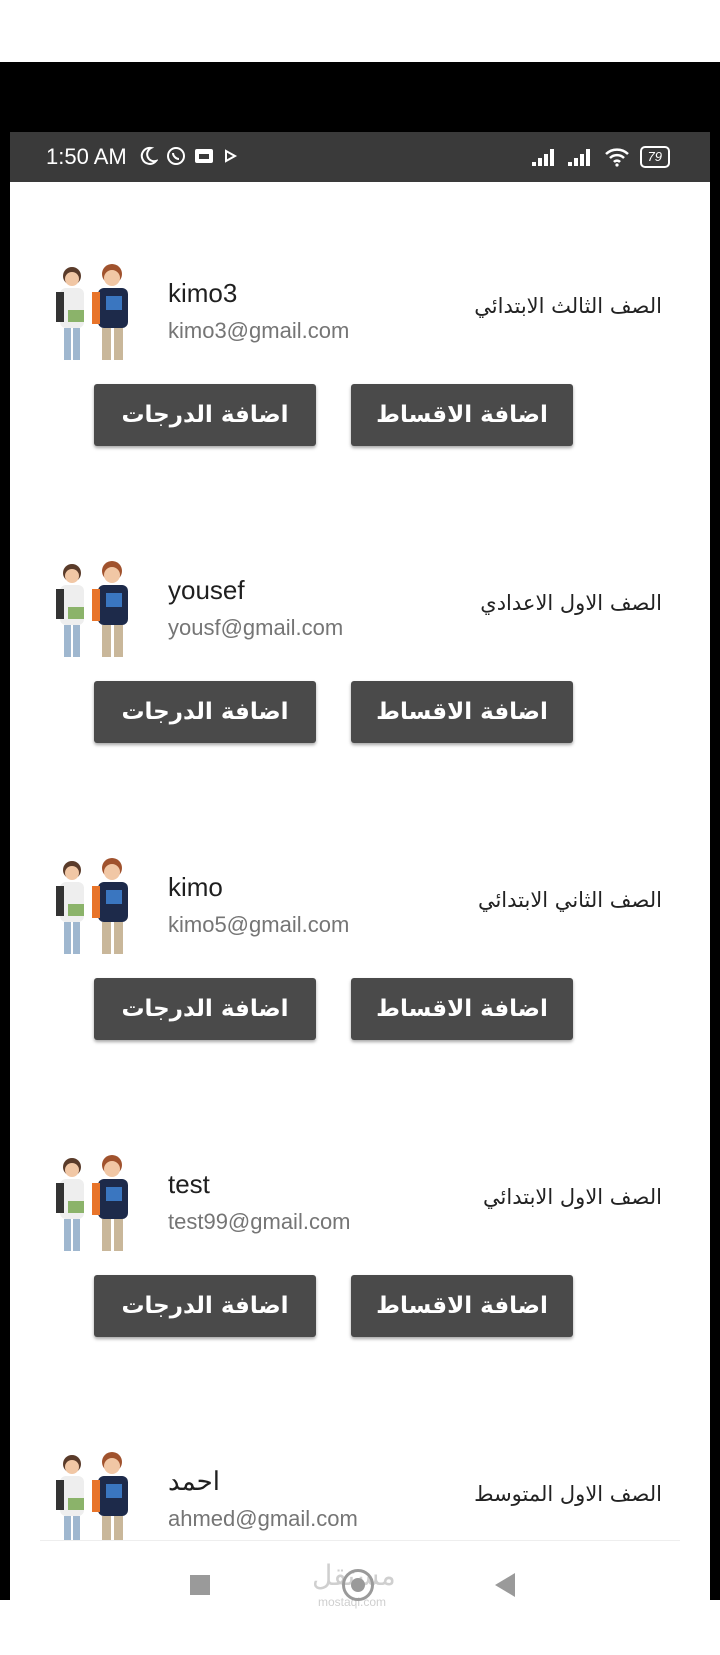 Image resolution: width=720 pixels, height=1655 pixels. I want to click on student-email: ahmed@gmail.com, so click(263, 1518).